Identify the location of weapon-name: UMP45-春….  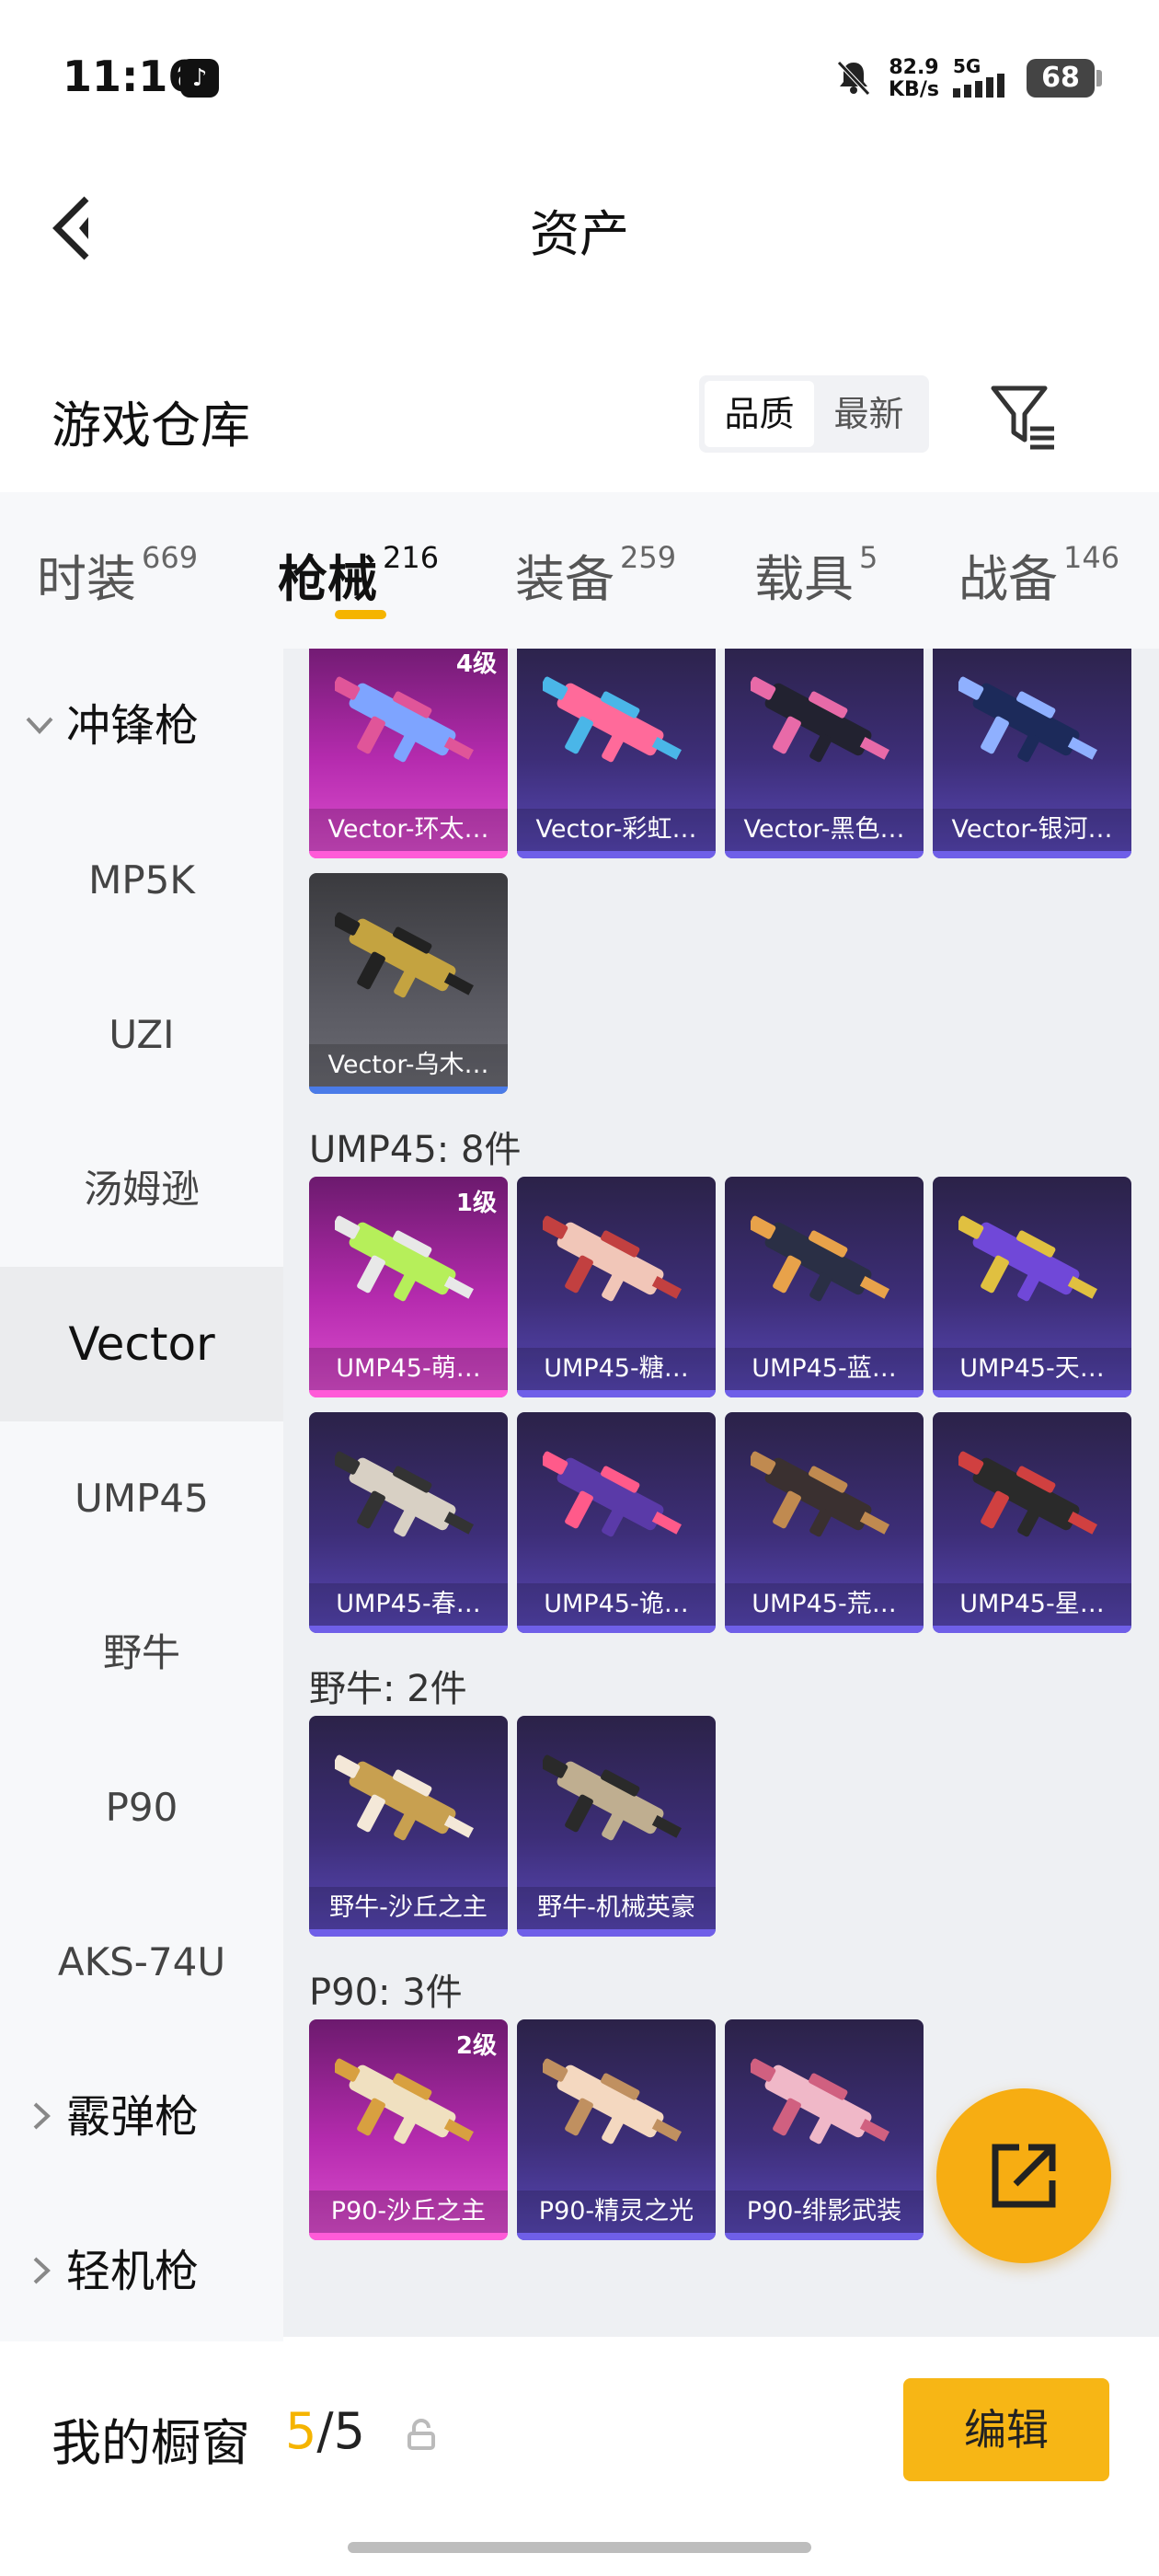
(408, 1604).